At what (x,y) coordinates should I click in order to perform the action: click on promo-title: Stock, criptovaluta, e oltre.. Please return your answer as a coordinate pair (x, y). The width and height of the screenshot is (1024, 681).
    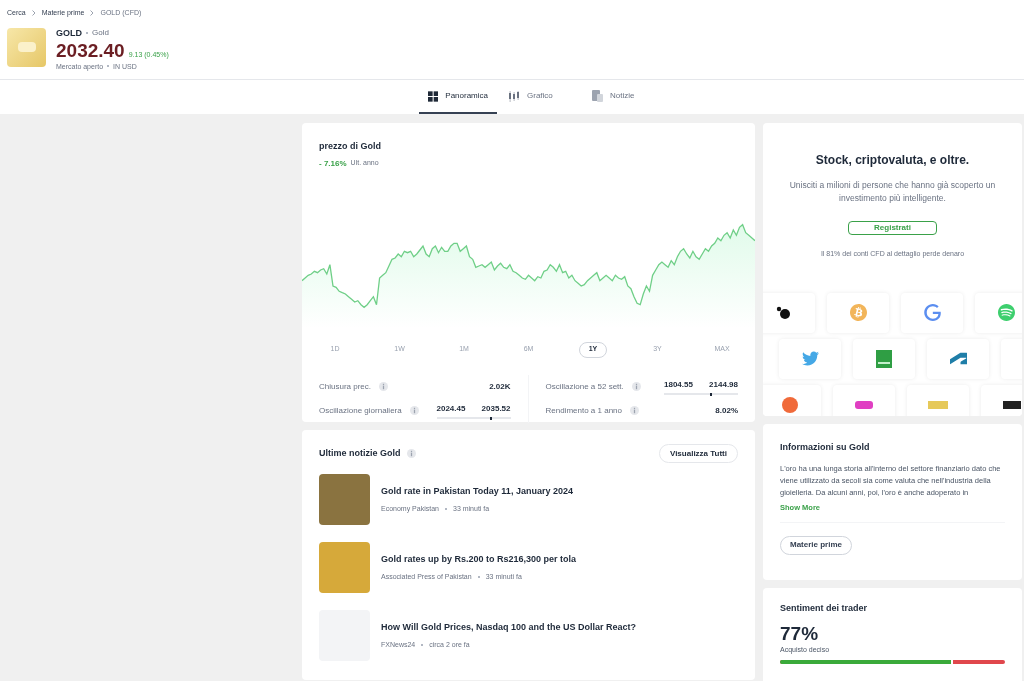
    Looking at the image, I should click on (892, 160).